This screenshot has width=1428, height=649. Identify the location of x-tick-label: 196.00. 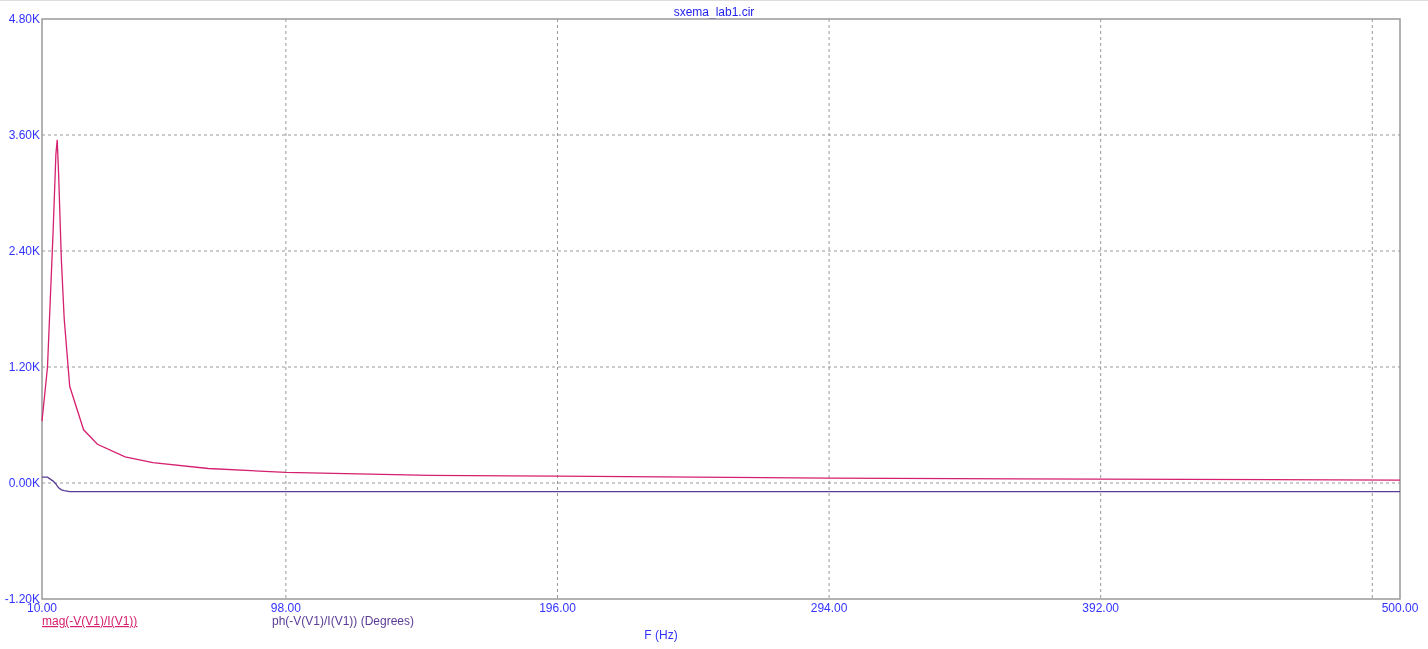
(557, 608).